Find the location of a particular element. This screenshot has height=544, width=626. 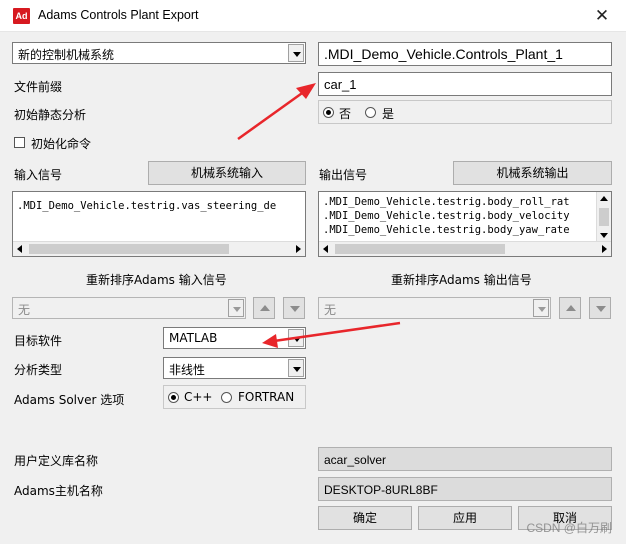

annotation-arrows is located at coordinates (319, 215).